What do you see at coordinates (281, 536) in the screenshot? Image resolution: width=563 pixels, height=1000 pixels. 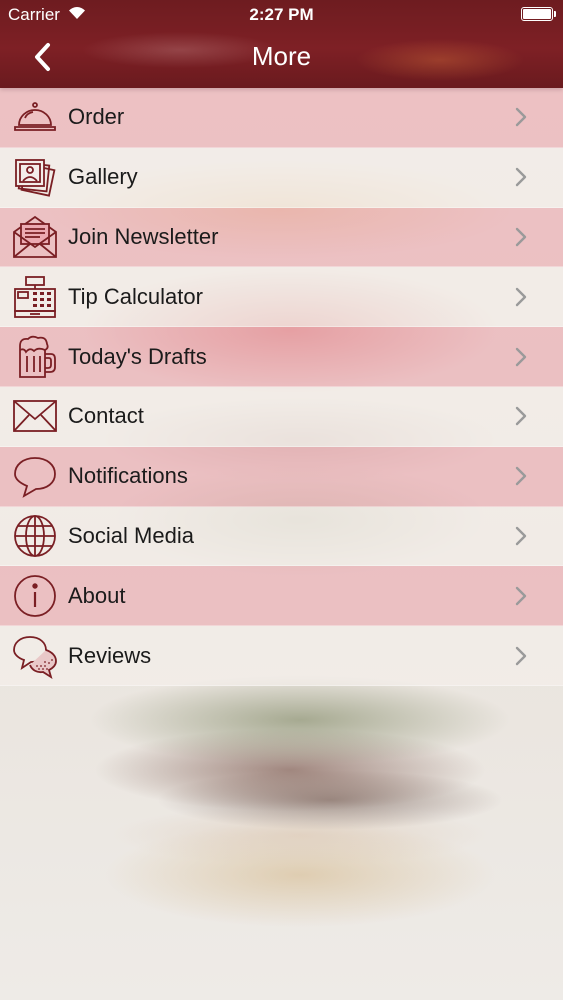 I see `menu-item-social-media: Social Media` at bounding box center [281, 536].